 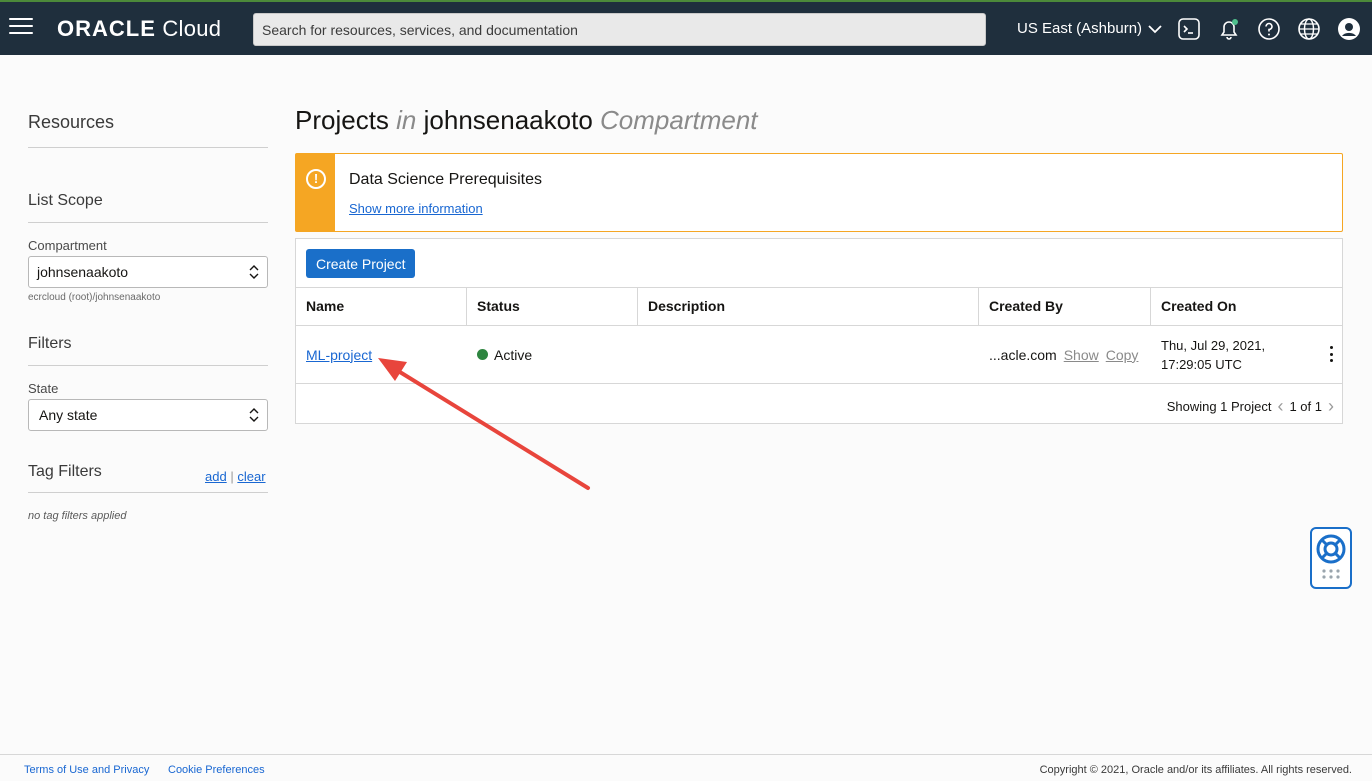 I want to click on status-active-dot, so click(x=482, y=354).